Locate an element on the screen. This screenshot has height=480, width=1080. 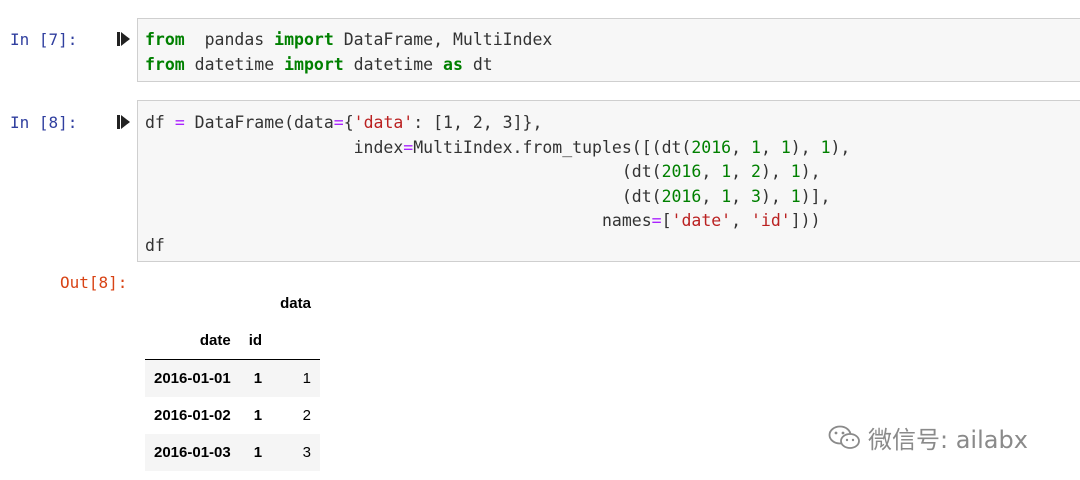
code-text: index is located at coordinates (274, 147).